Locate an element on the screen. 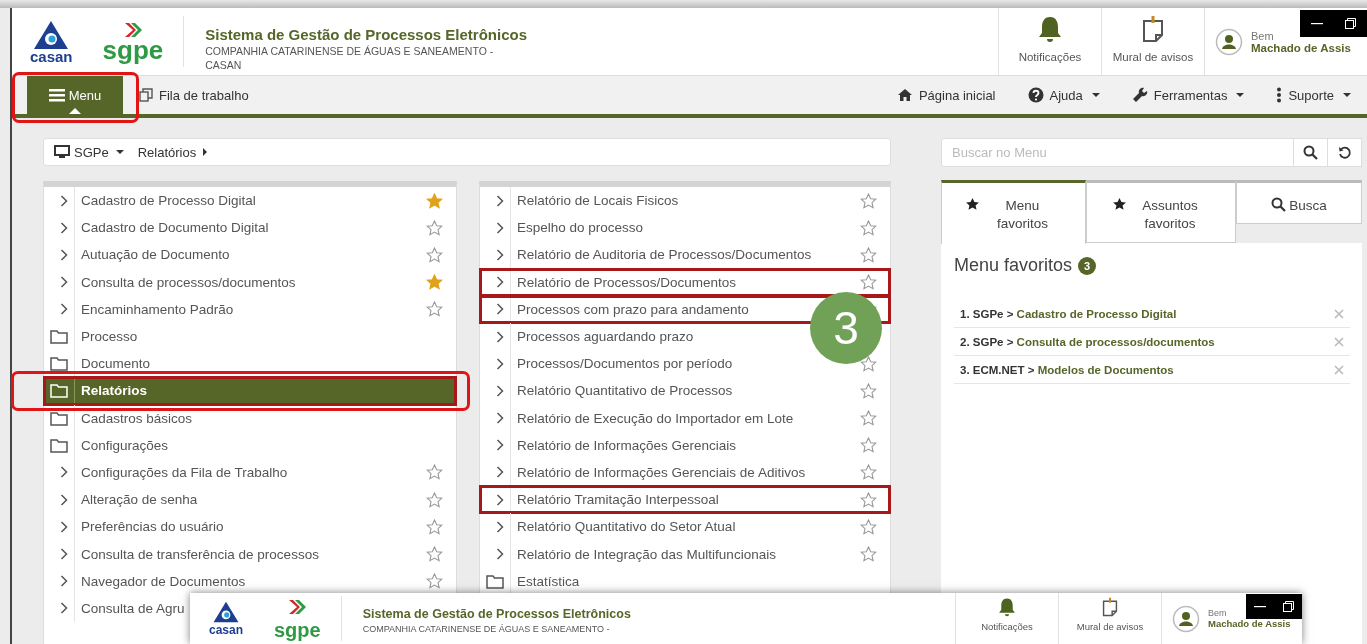 The width and height of the screenshot is (1367, 644). panel-title: Menu favoritos is located at coordinates (1013, 265).